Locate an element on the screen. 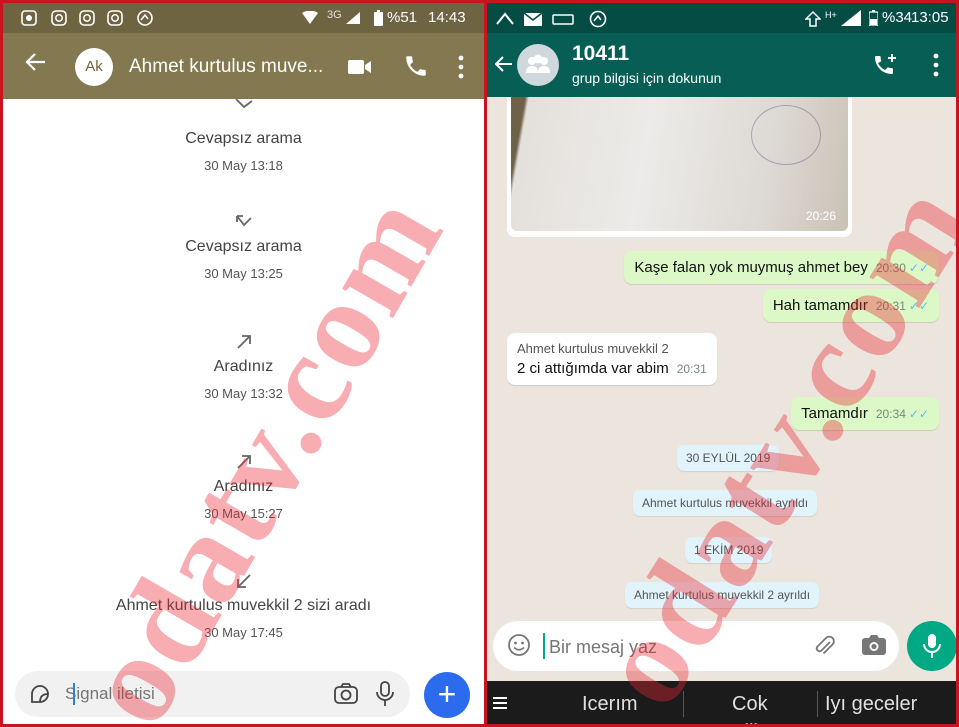 This screenshot has width=959, height=727. call-entry: Cevapsız arama 30 May 13:18 is located at coordinates (243, 149).